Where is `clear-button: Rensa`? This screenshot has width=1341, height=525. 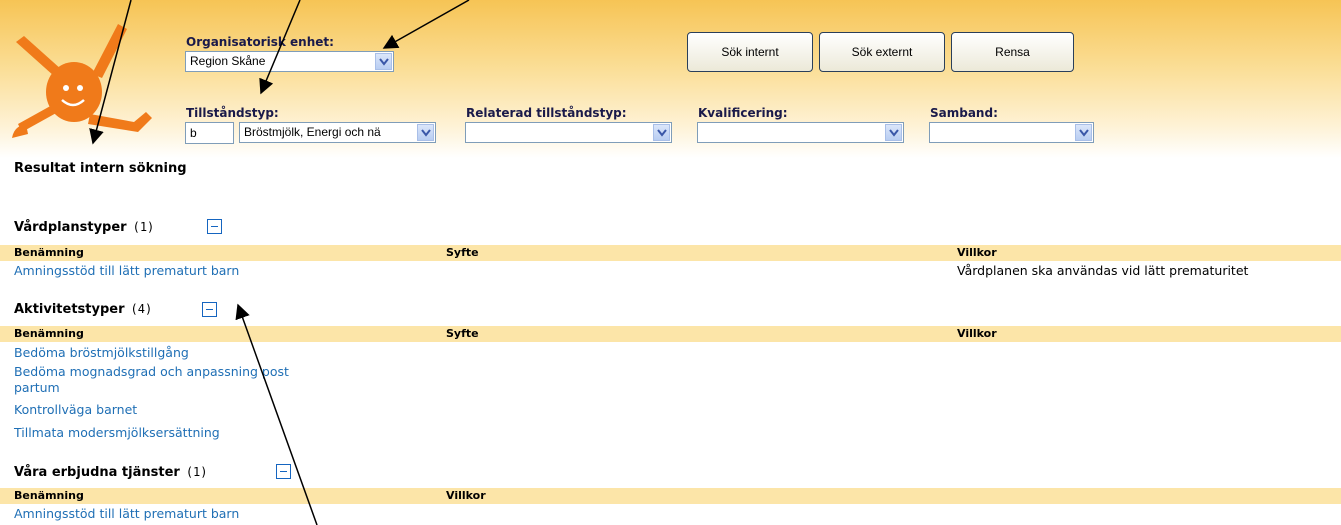
clear-button: Rensa is located at coordinates (1012, 52).